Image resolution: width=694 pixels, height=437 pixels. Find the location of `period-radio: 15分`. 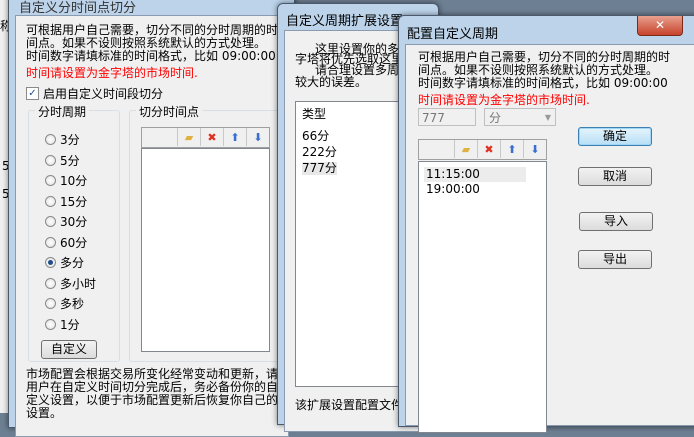

period-radio: 15分 is located at coordinates (66, 201).